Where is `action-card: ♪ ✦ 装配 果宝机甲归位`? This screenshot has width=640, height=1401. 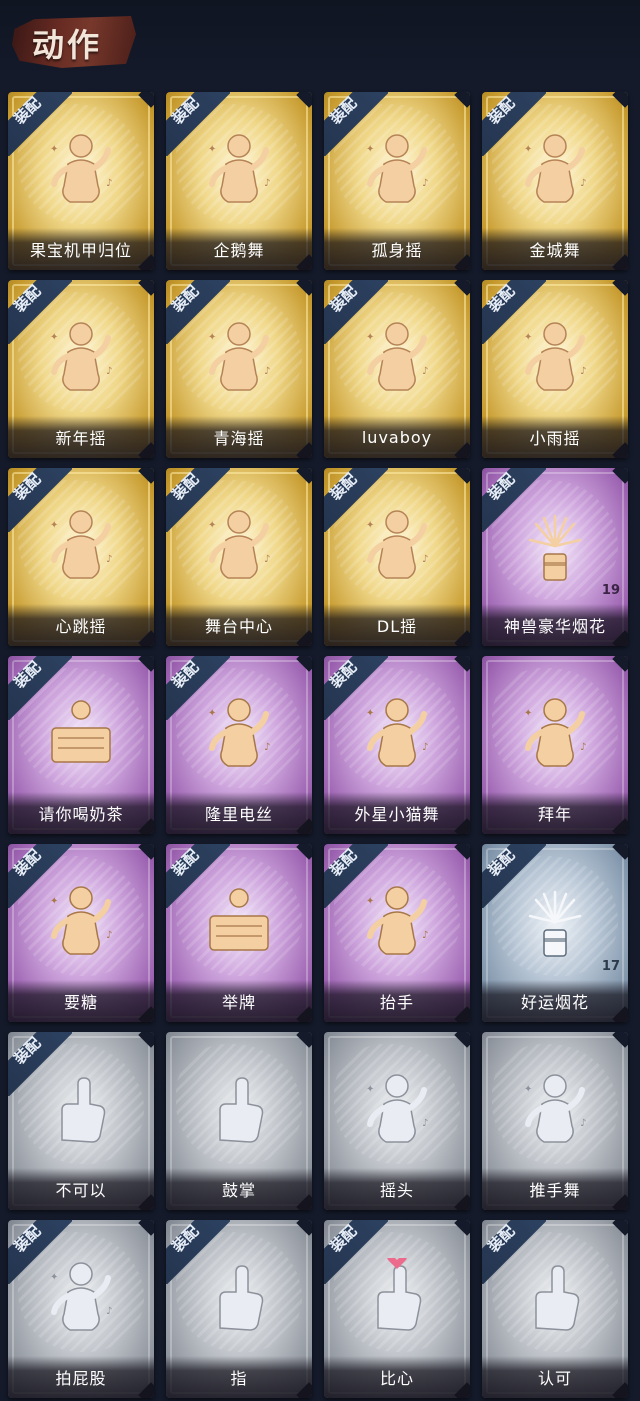
action-card: ♪ ✦ 装配 果宝机甲归位 is located at coordinates (81, 181).